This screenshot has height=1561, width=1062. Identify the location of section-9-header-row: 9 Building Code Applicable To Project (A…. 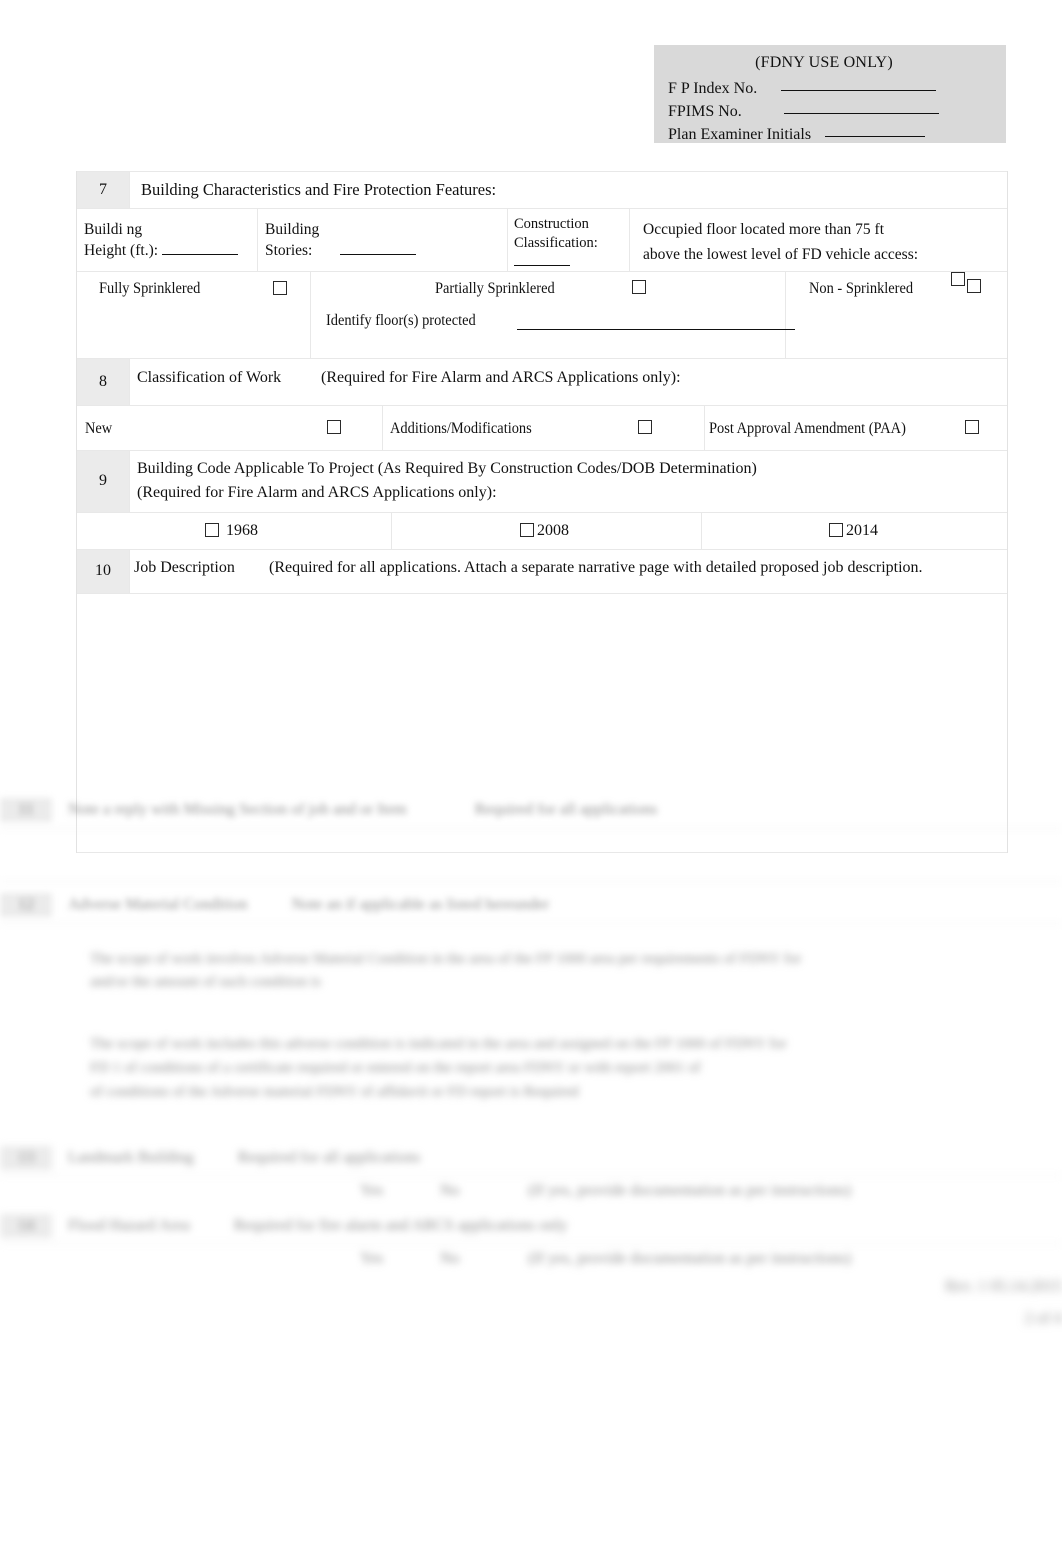
(542, 481).